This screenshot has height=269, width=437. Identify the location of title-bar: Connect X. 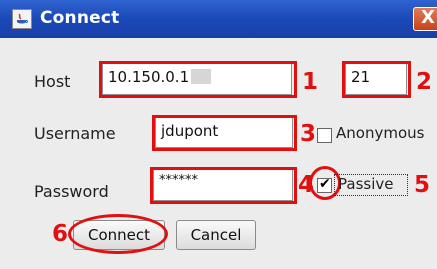
(218, 19).